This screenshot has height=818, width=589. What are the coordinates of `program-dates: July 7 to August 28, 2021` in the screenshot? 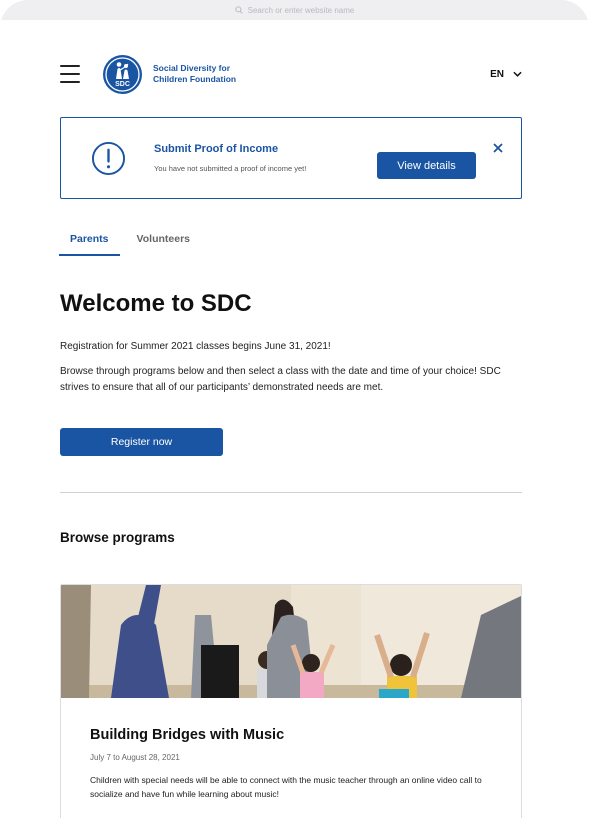 It's located at (135, 757).